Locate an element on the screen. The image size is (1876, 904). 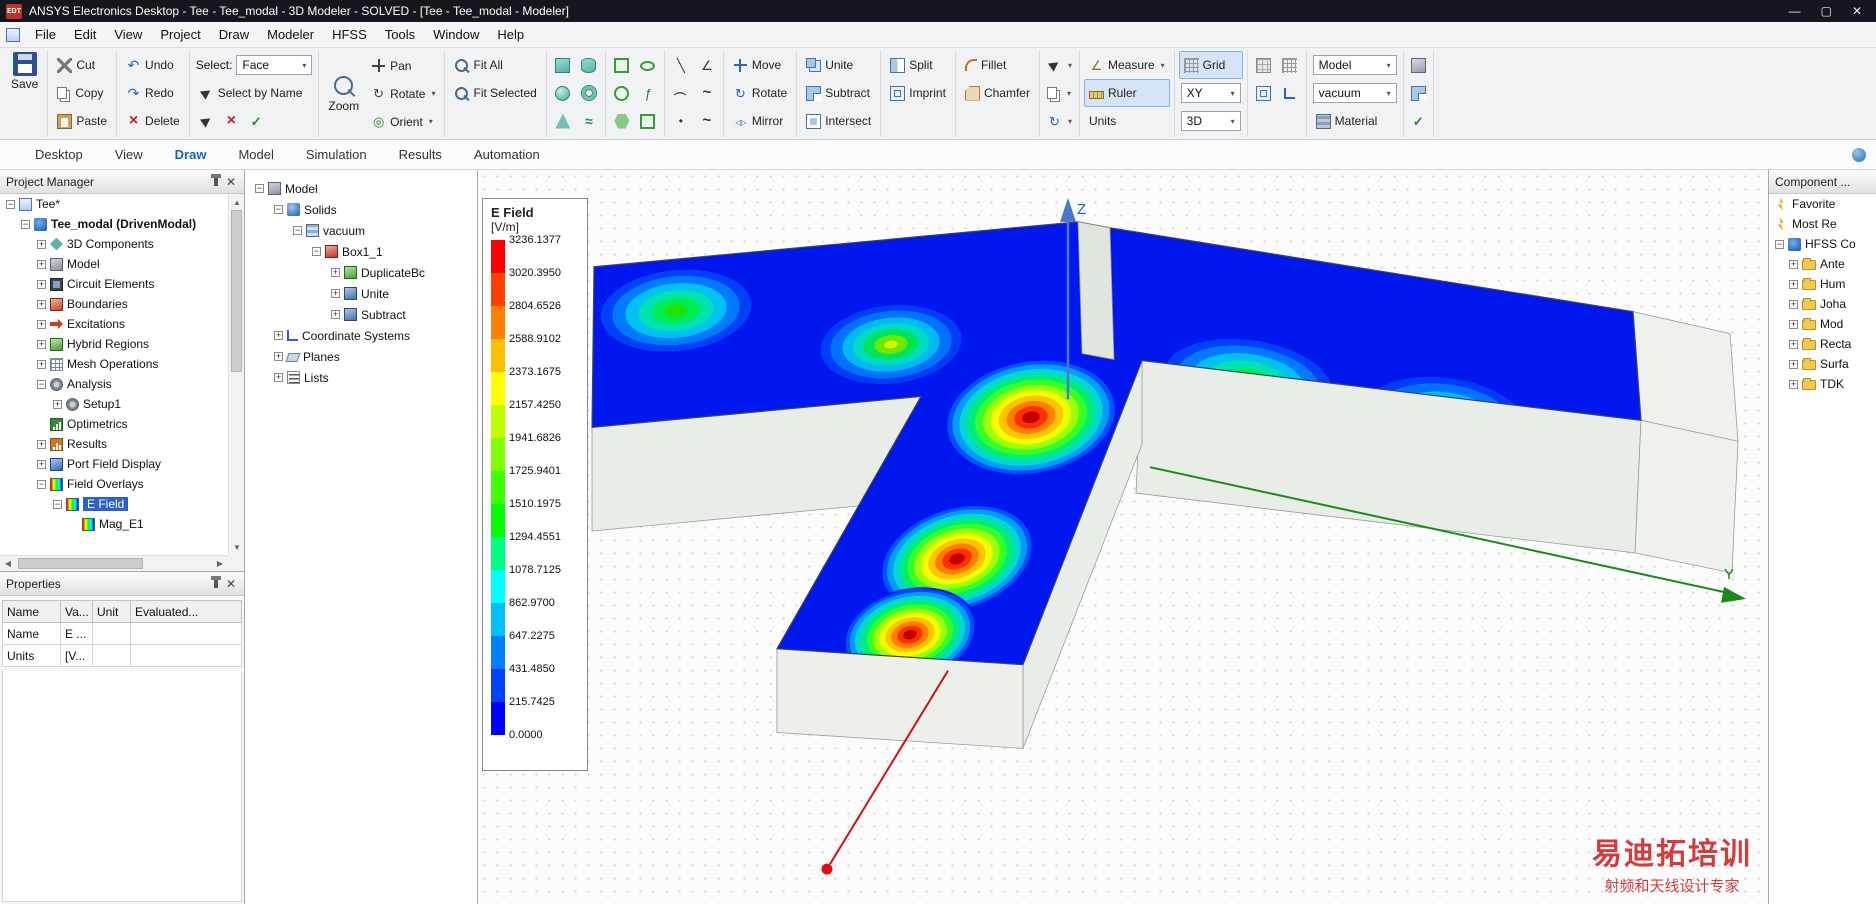
tree-row-favorites: Favorite is located at coordinates (1822, 204).